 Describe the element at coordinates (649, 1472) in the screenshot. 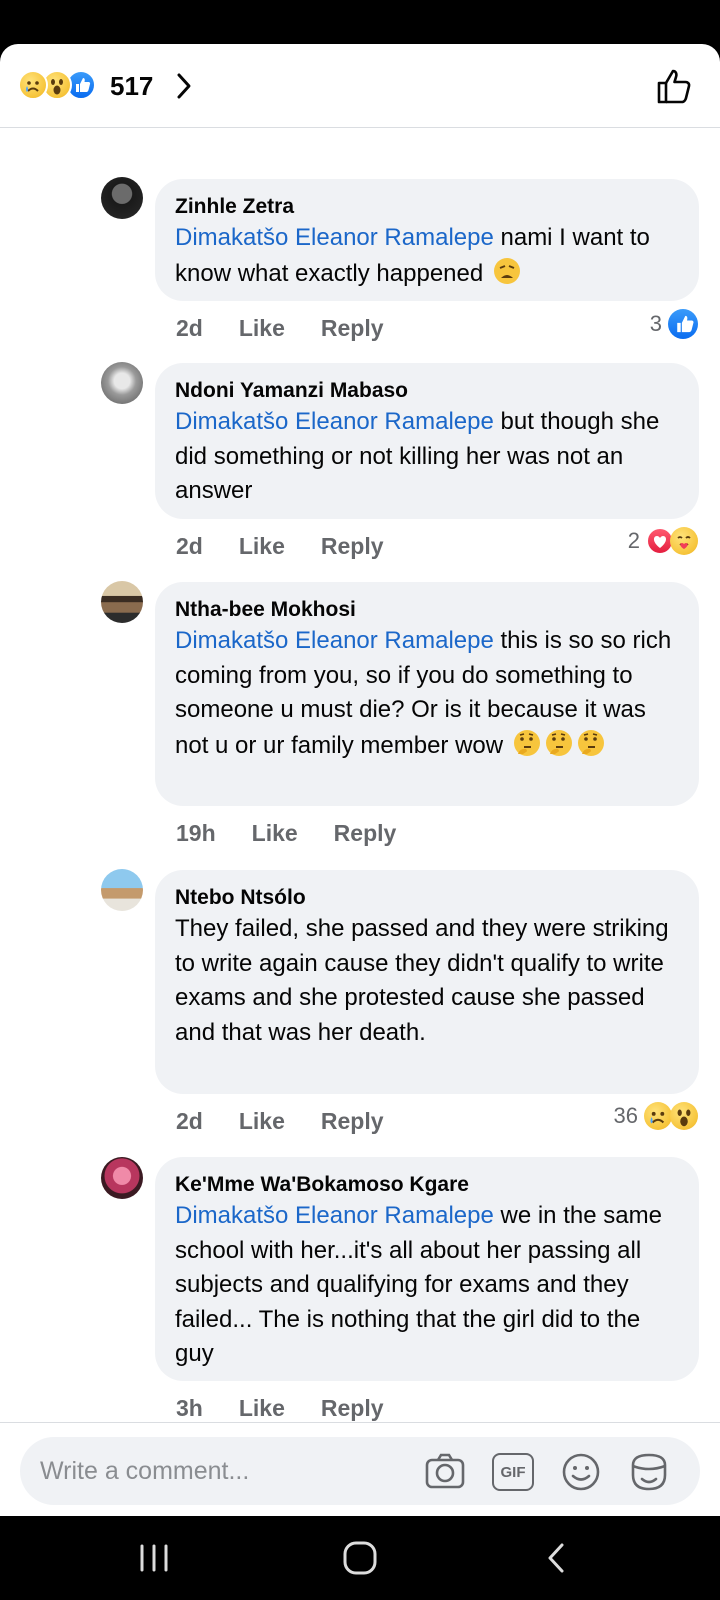

I see `avatar-sticker-icon` at that location.